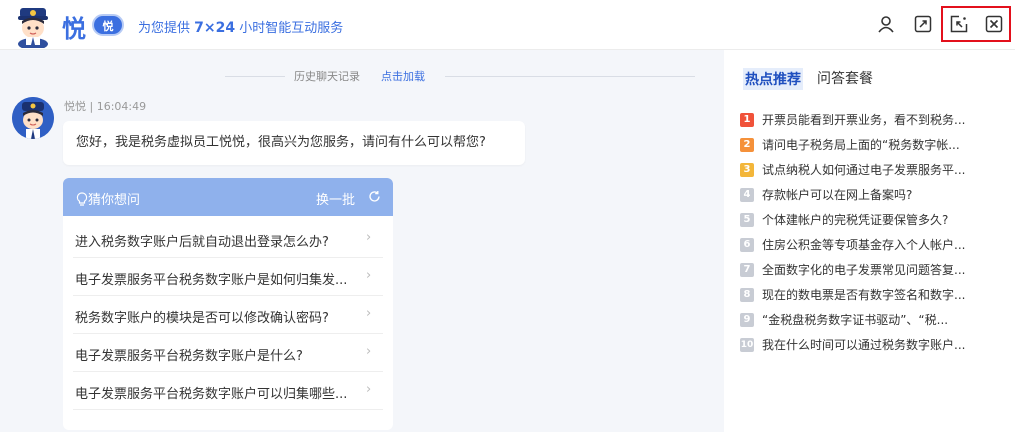 This screenshot has height=432, width=1015. I want to click on suggested-question: 电子发票服务平台税务数字账户是如何归集发... ›, so click(228, 277).